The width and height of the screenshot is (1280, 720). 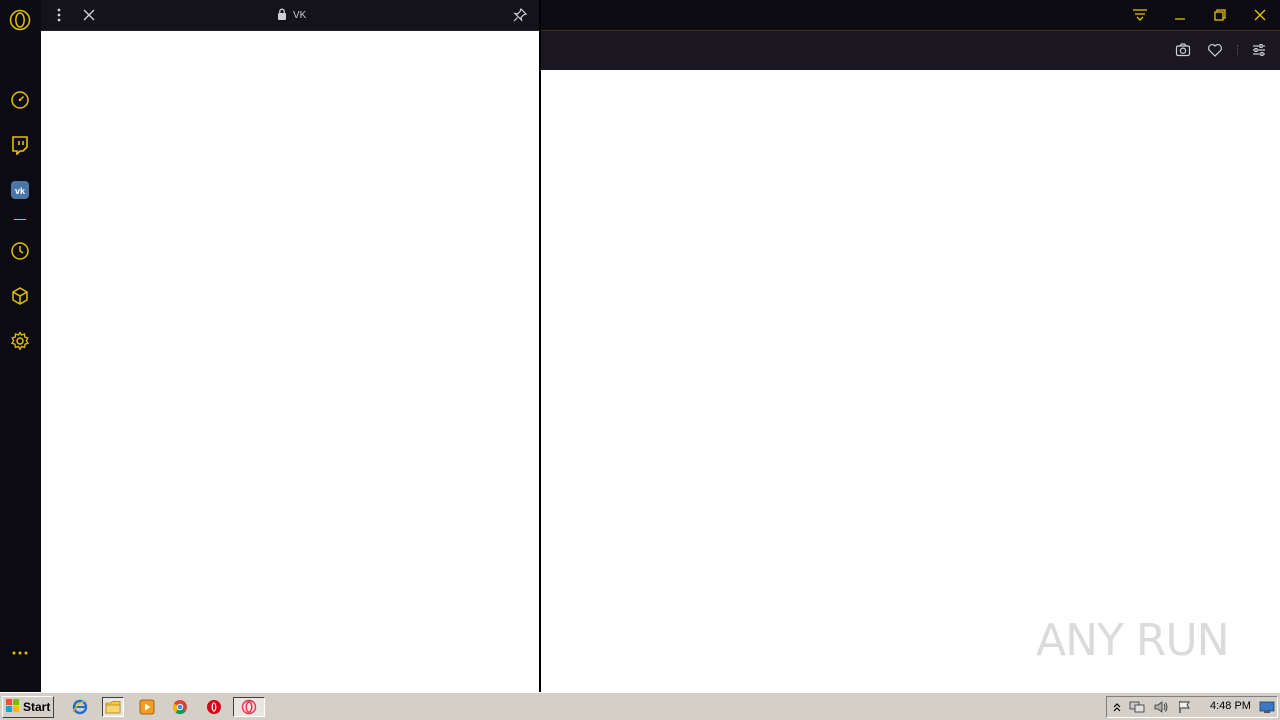 I want to click on bookmark-heart-icon, so click(x=1215, y=50).